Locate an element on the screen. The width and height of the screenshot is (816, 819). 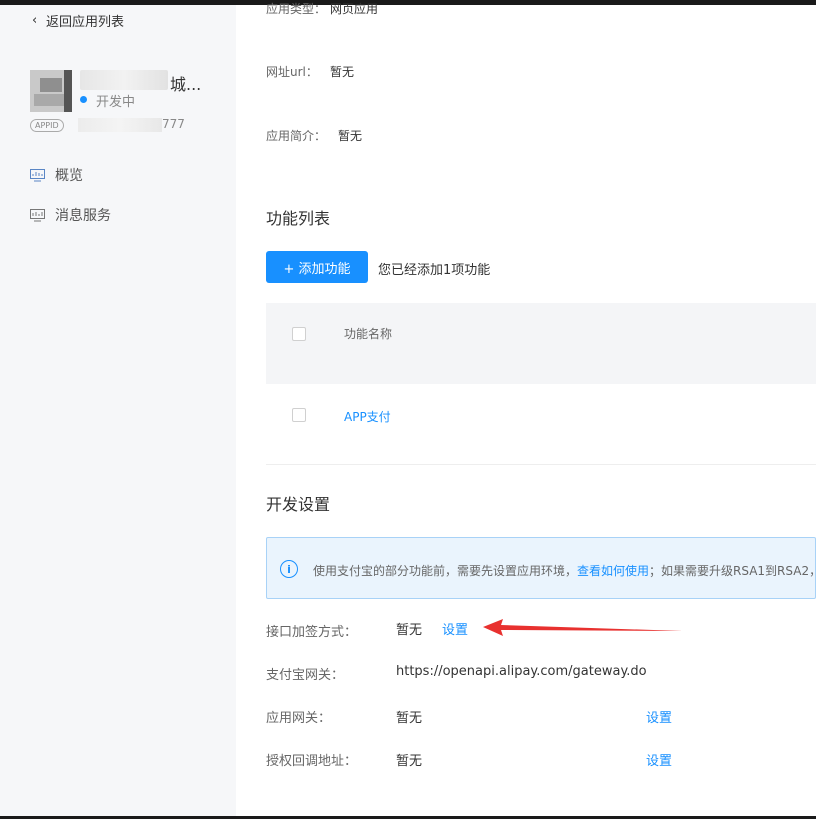
dev-settings-title: 开发设置 is located at coordinates (298, 504).